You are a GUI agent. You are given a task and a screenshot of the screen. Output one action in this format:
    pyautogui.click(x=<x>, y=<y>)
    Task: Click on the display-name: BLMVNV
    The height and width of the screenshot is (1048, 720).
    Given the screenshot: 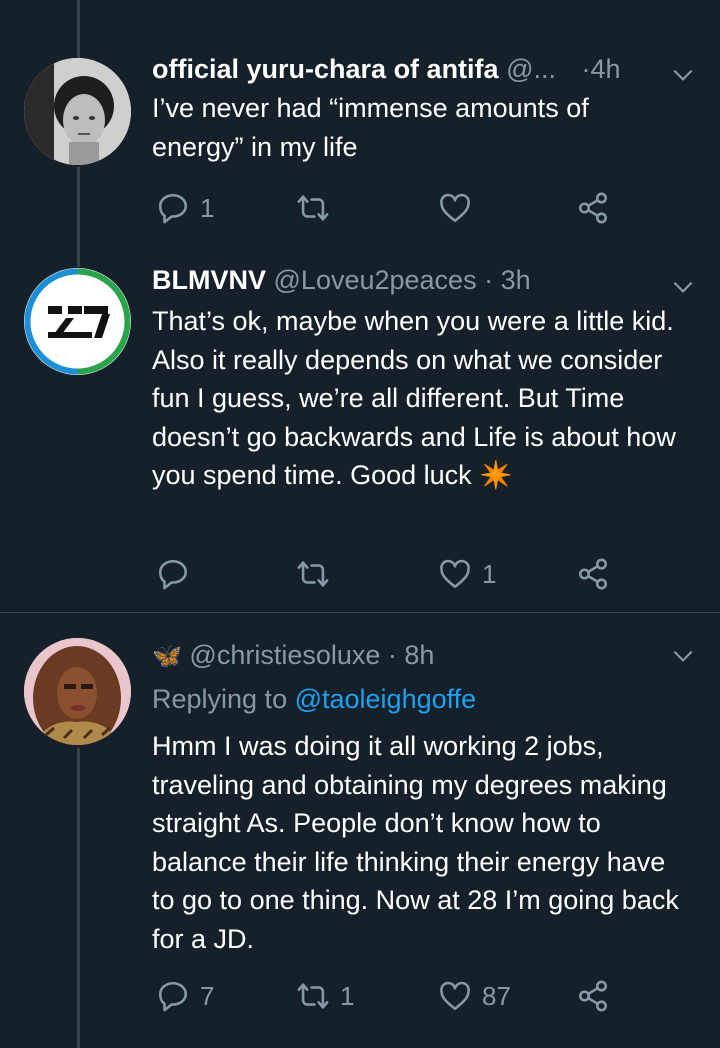 What is the action you would take?
    pyautogui.click(x=209, y=280)
    